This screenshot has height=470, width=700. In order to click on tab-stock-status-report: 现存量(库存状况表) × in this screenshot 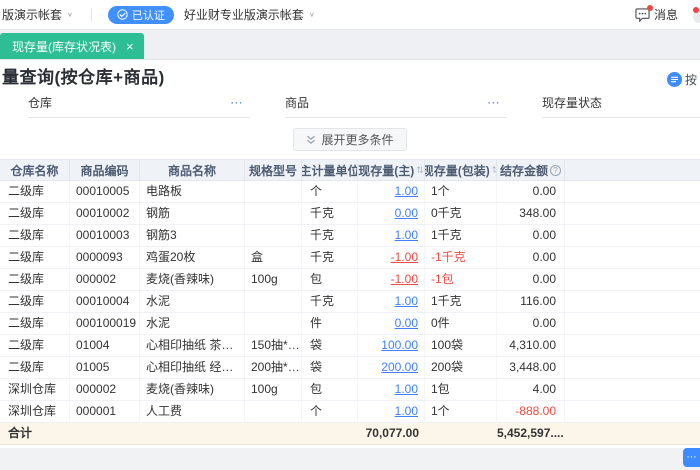, I will do `click(72, 46)`.